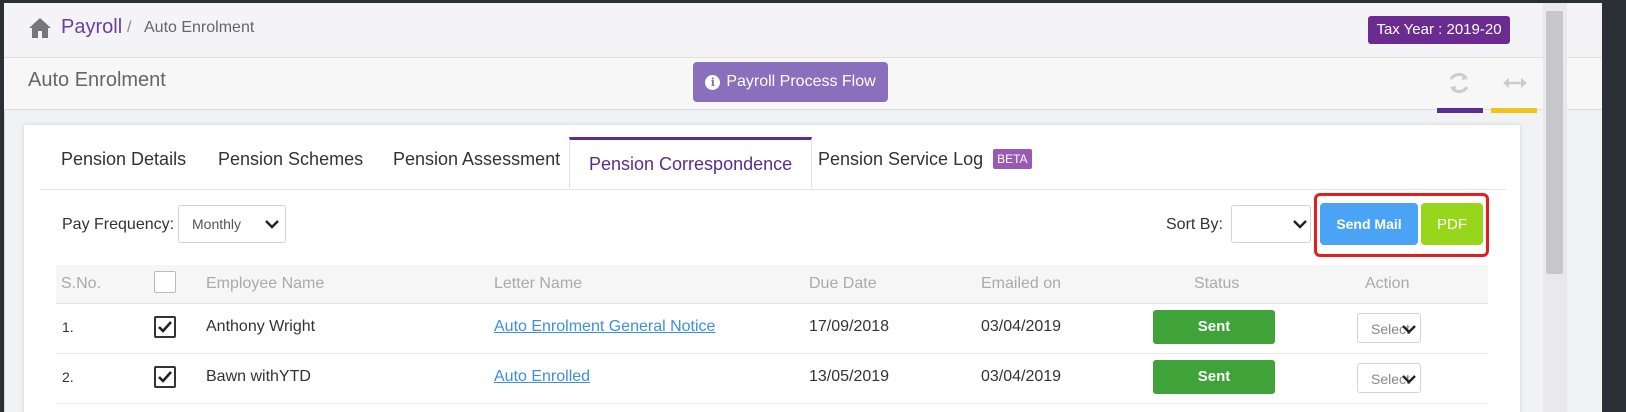 The image size is (1626, 412). What do you see at coordinates (849, 376) in the screenshot?
I see `row-due-date: 13/05/2019` at bounding box center [849, 376].